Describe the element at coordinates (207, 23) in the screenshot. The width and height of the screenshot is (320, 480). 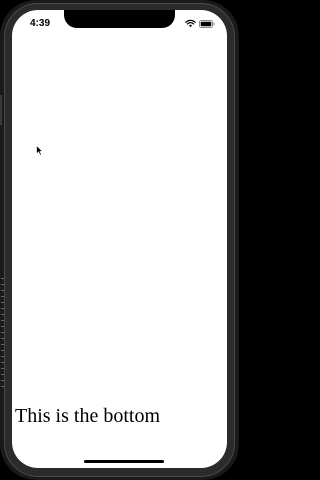
I see `battery-icon` at that location.